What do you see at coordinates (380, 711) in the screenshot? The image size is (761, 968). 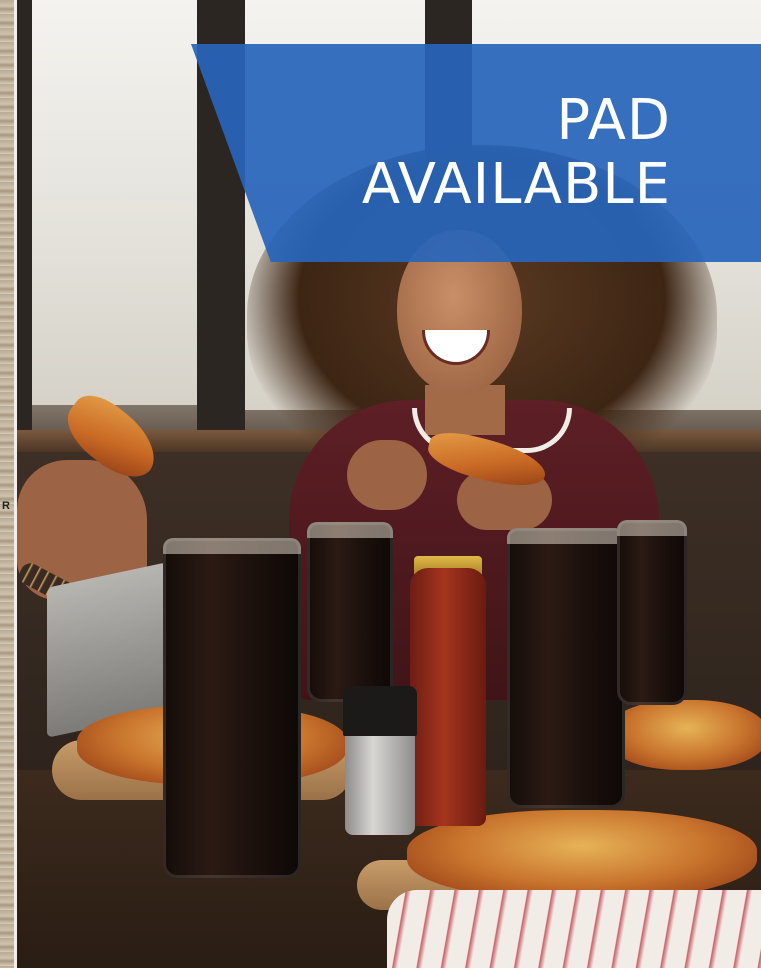 I see `spice-shaker-cap` at bounding box center [380, 711].